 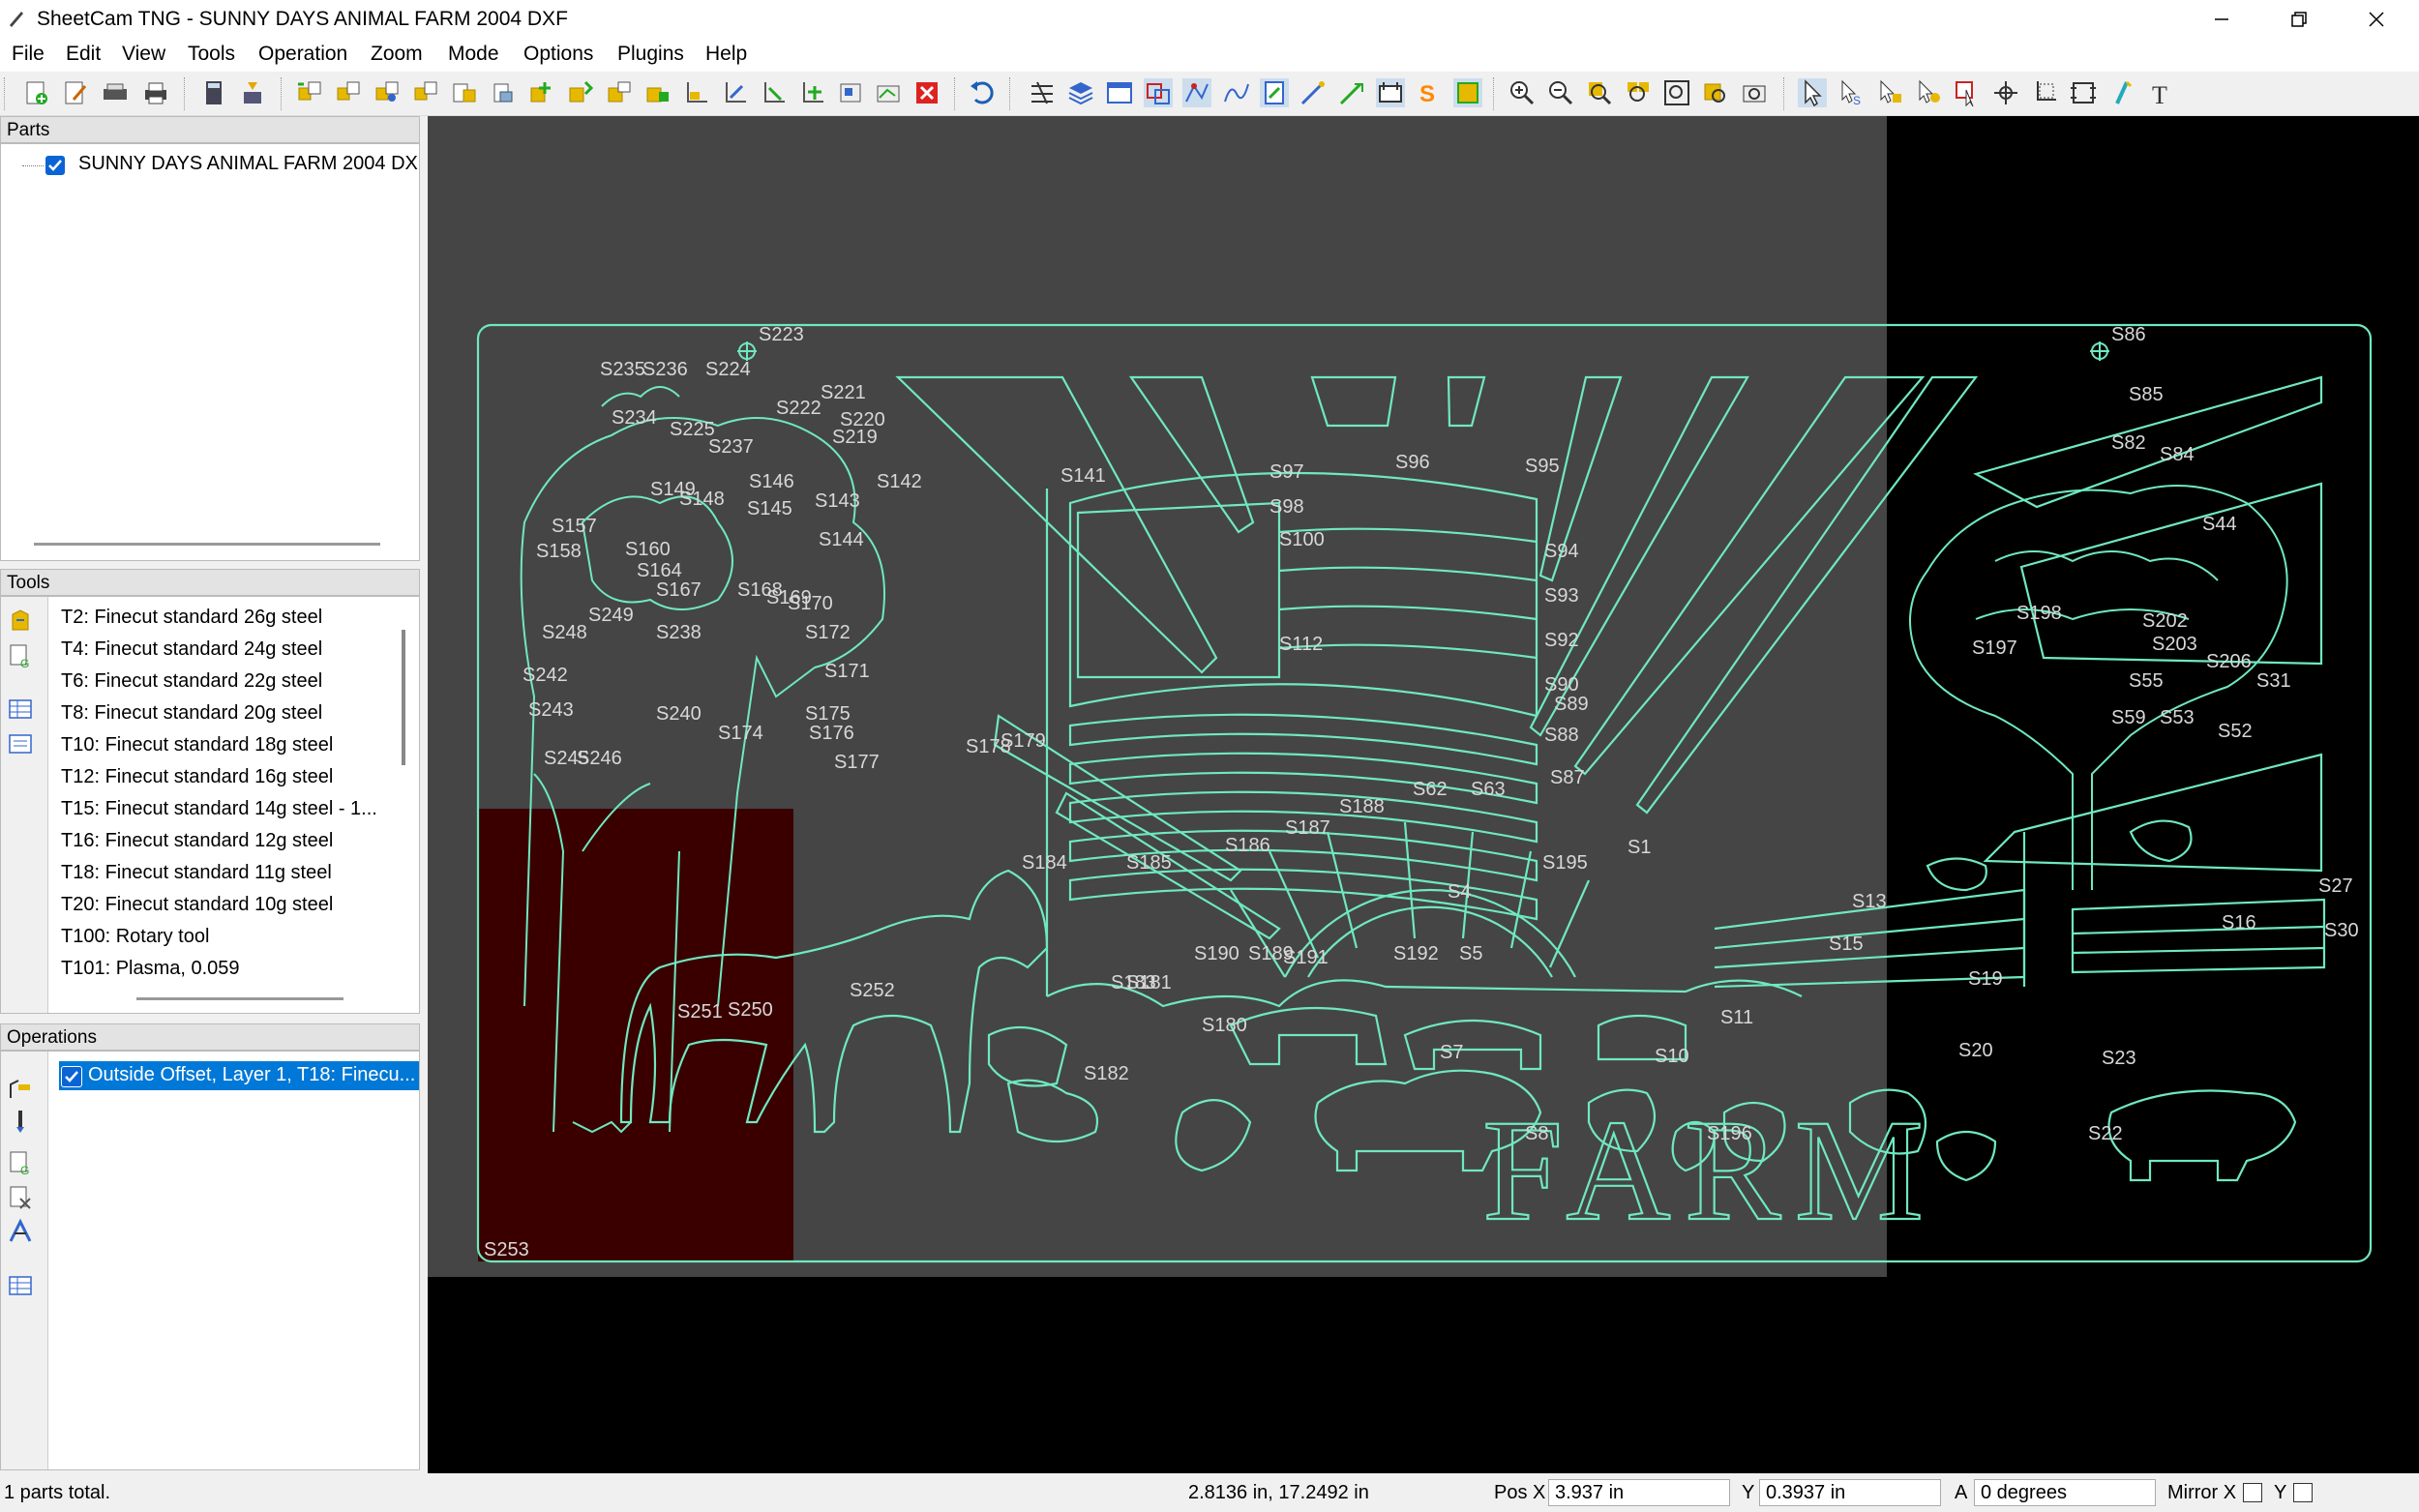 I want to click on zoom-settings-icon, so click(x=1754, y=93).